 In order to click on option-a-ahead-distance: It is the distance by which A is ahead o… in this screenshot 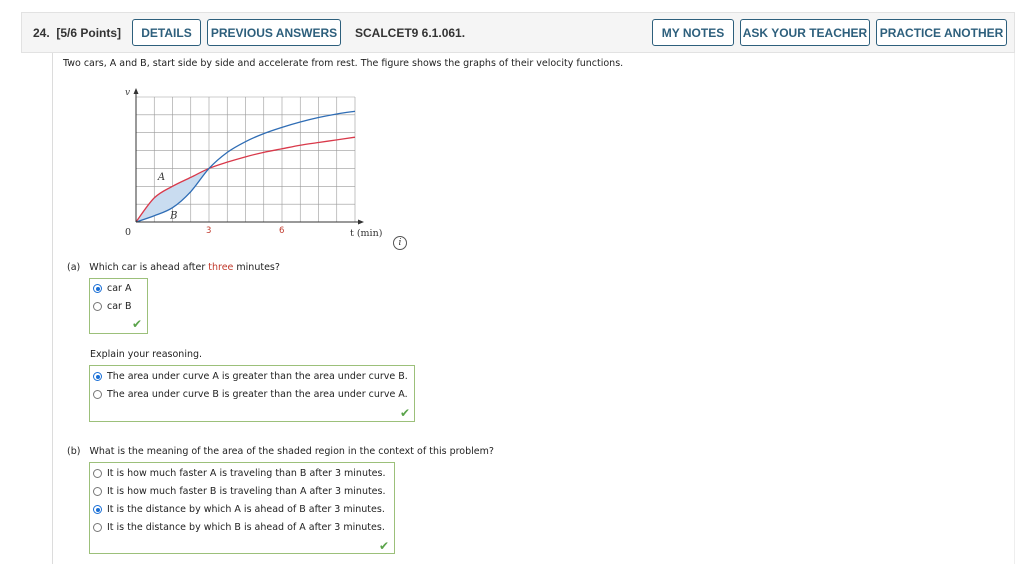, I will do `click(239, 509)`.